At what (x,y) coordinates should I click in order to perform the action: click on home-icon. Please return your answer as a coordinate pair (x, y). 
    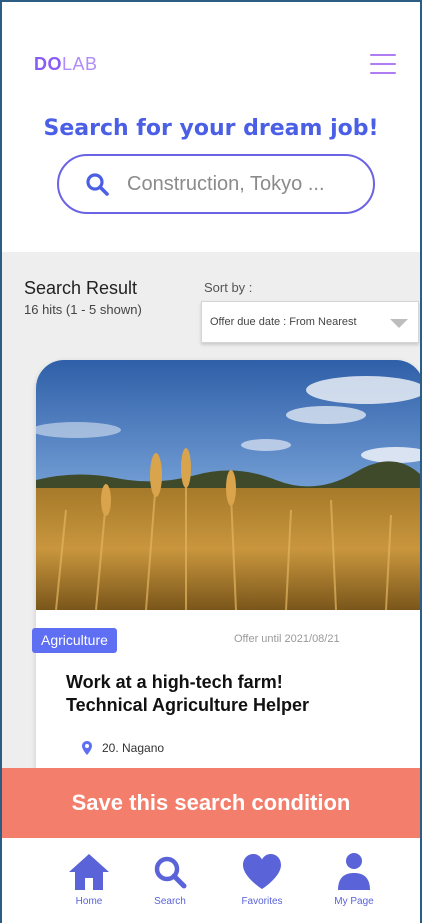
    Looking at the image, I should click on (89, 872).